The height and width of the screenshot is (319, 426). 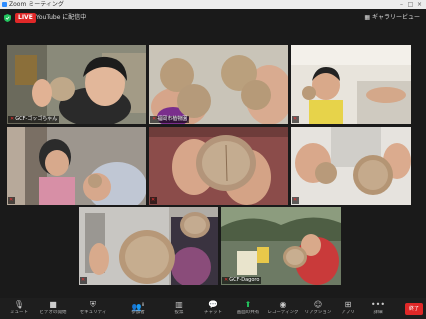 I want to click on participant-tile-2: ✕福岡市植物園, so click(x=218, y=84).